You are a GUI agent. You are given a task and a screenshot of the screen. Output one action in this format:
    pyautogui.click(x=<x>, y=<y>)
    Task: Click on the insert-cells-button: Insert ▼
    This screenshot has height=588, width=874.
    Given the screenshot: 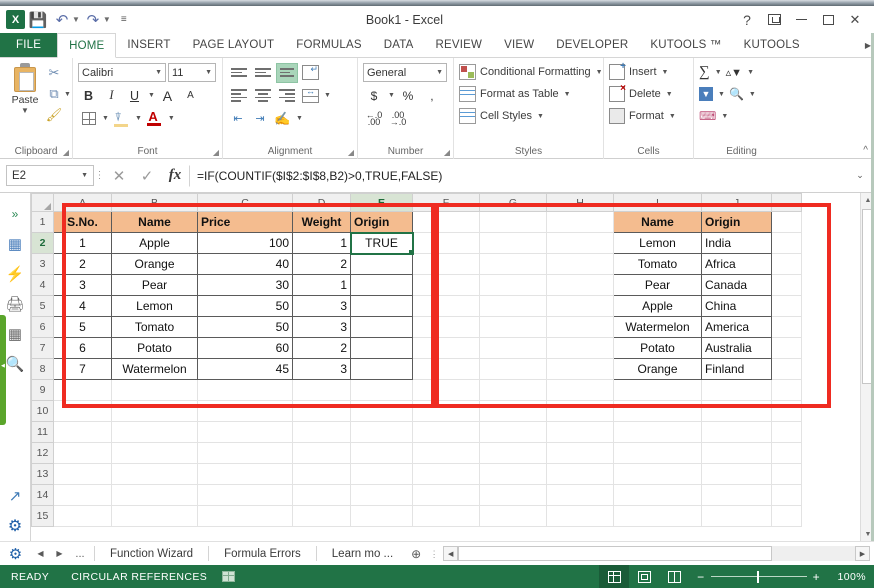 What is the action you would take?
    pyautogui.click(x=648, y=72)
    